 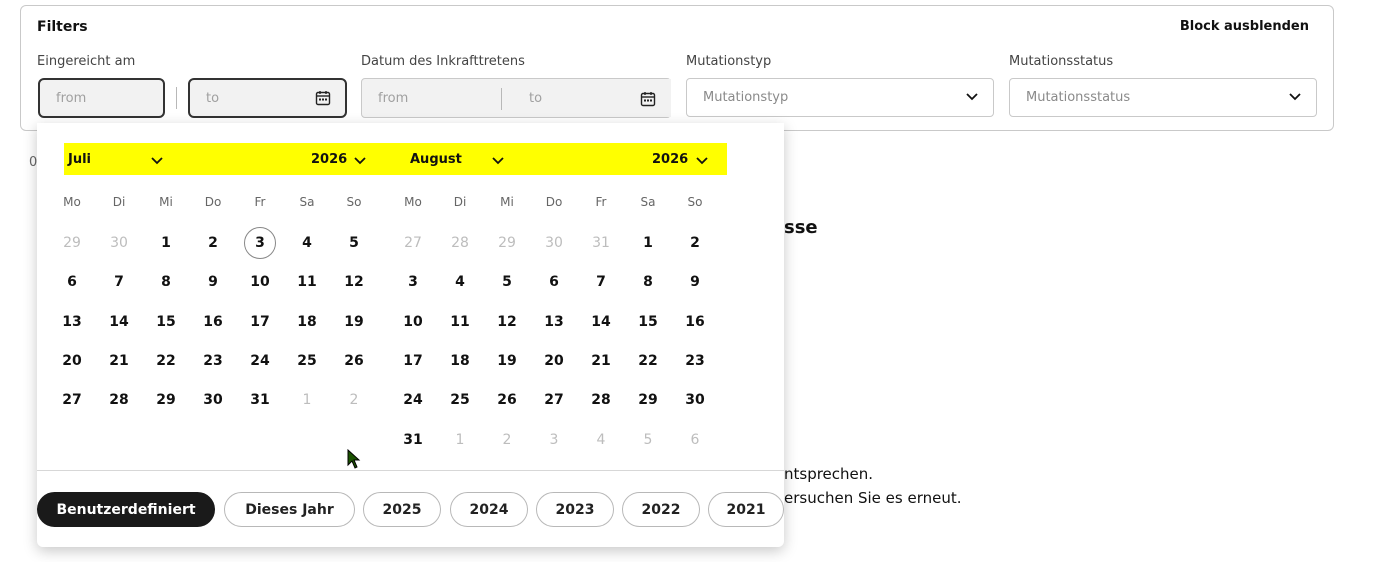 What do you see at coordinates (661, 509) in the screenshot?
I see `preset-button-5: 2022` at bounding box center [661, 509].